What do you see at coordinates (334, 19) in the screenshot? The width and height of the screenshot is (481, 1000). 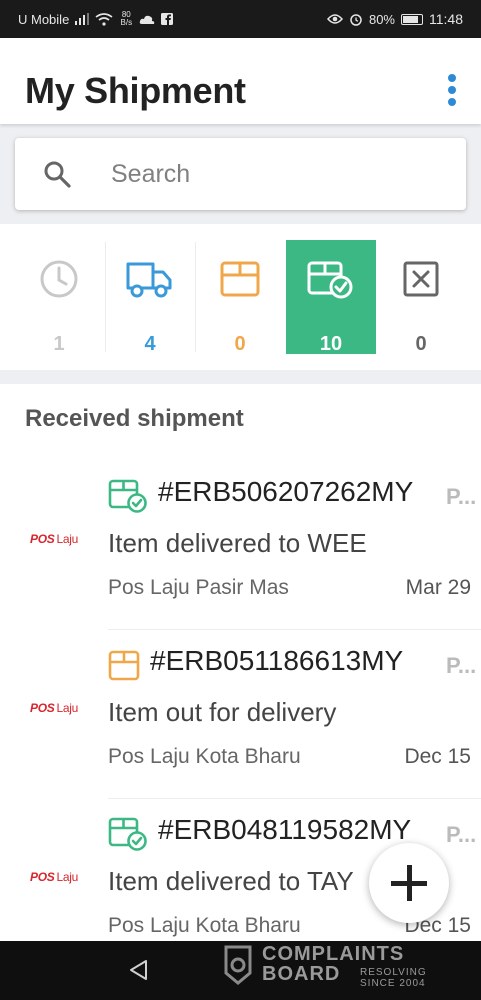 I see `eye-icon` at bounding box center [334, 19].